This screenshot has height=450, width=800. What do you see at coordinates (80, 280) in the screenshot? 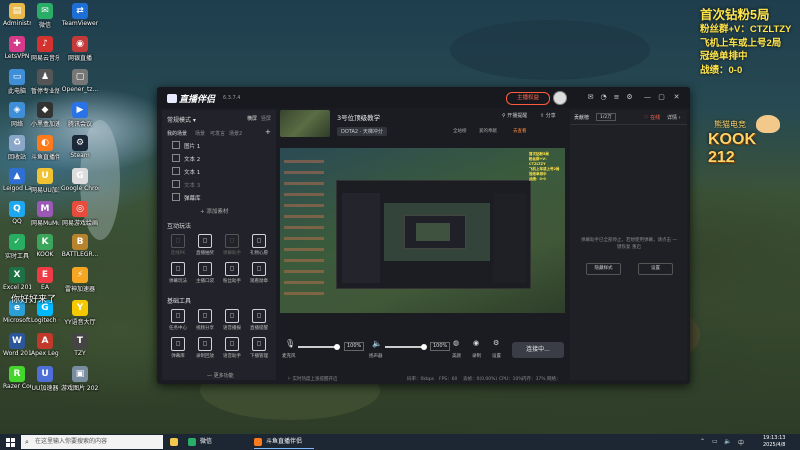
I see `desktop-icon: ⚡ 雷神加速器` at bounding box center [80, 280].